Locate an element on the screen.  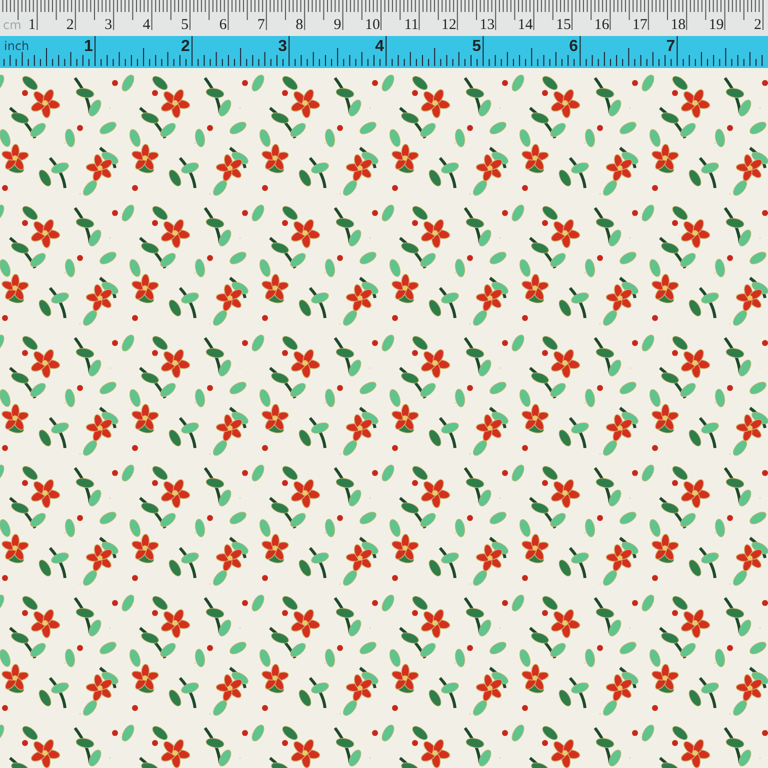
scale-number: 16 is located at coordinates (602, 25).